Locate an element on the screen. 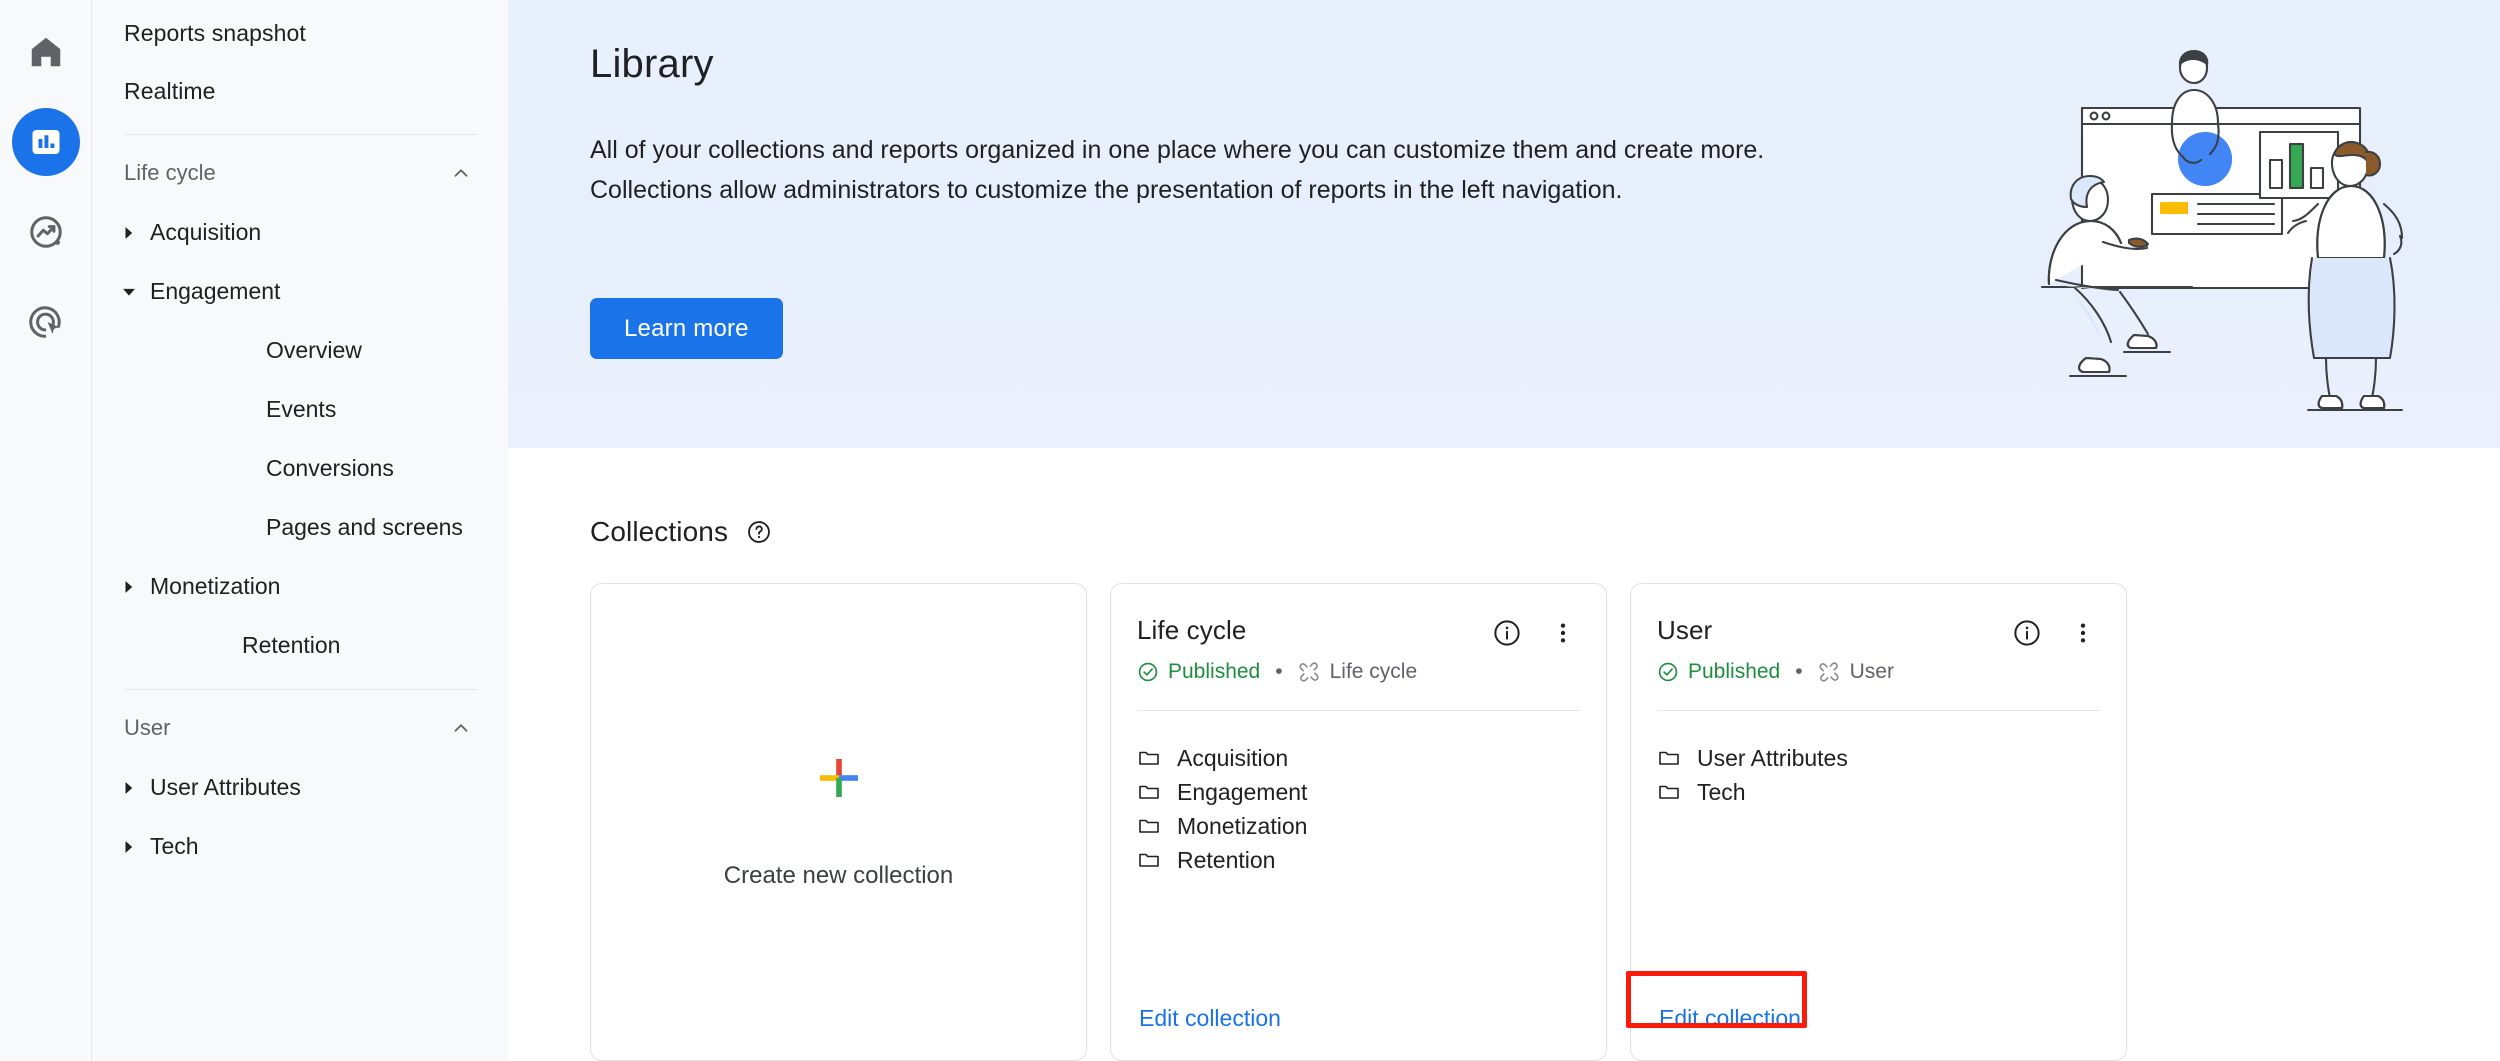 Image resolution: width=2500 pixels, height=1061 pixels. list-item: Retention is located at coordinates (1358, 860).